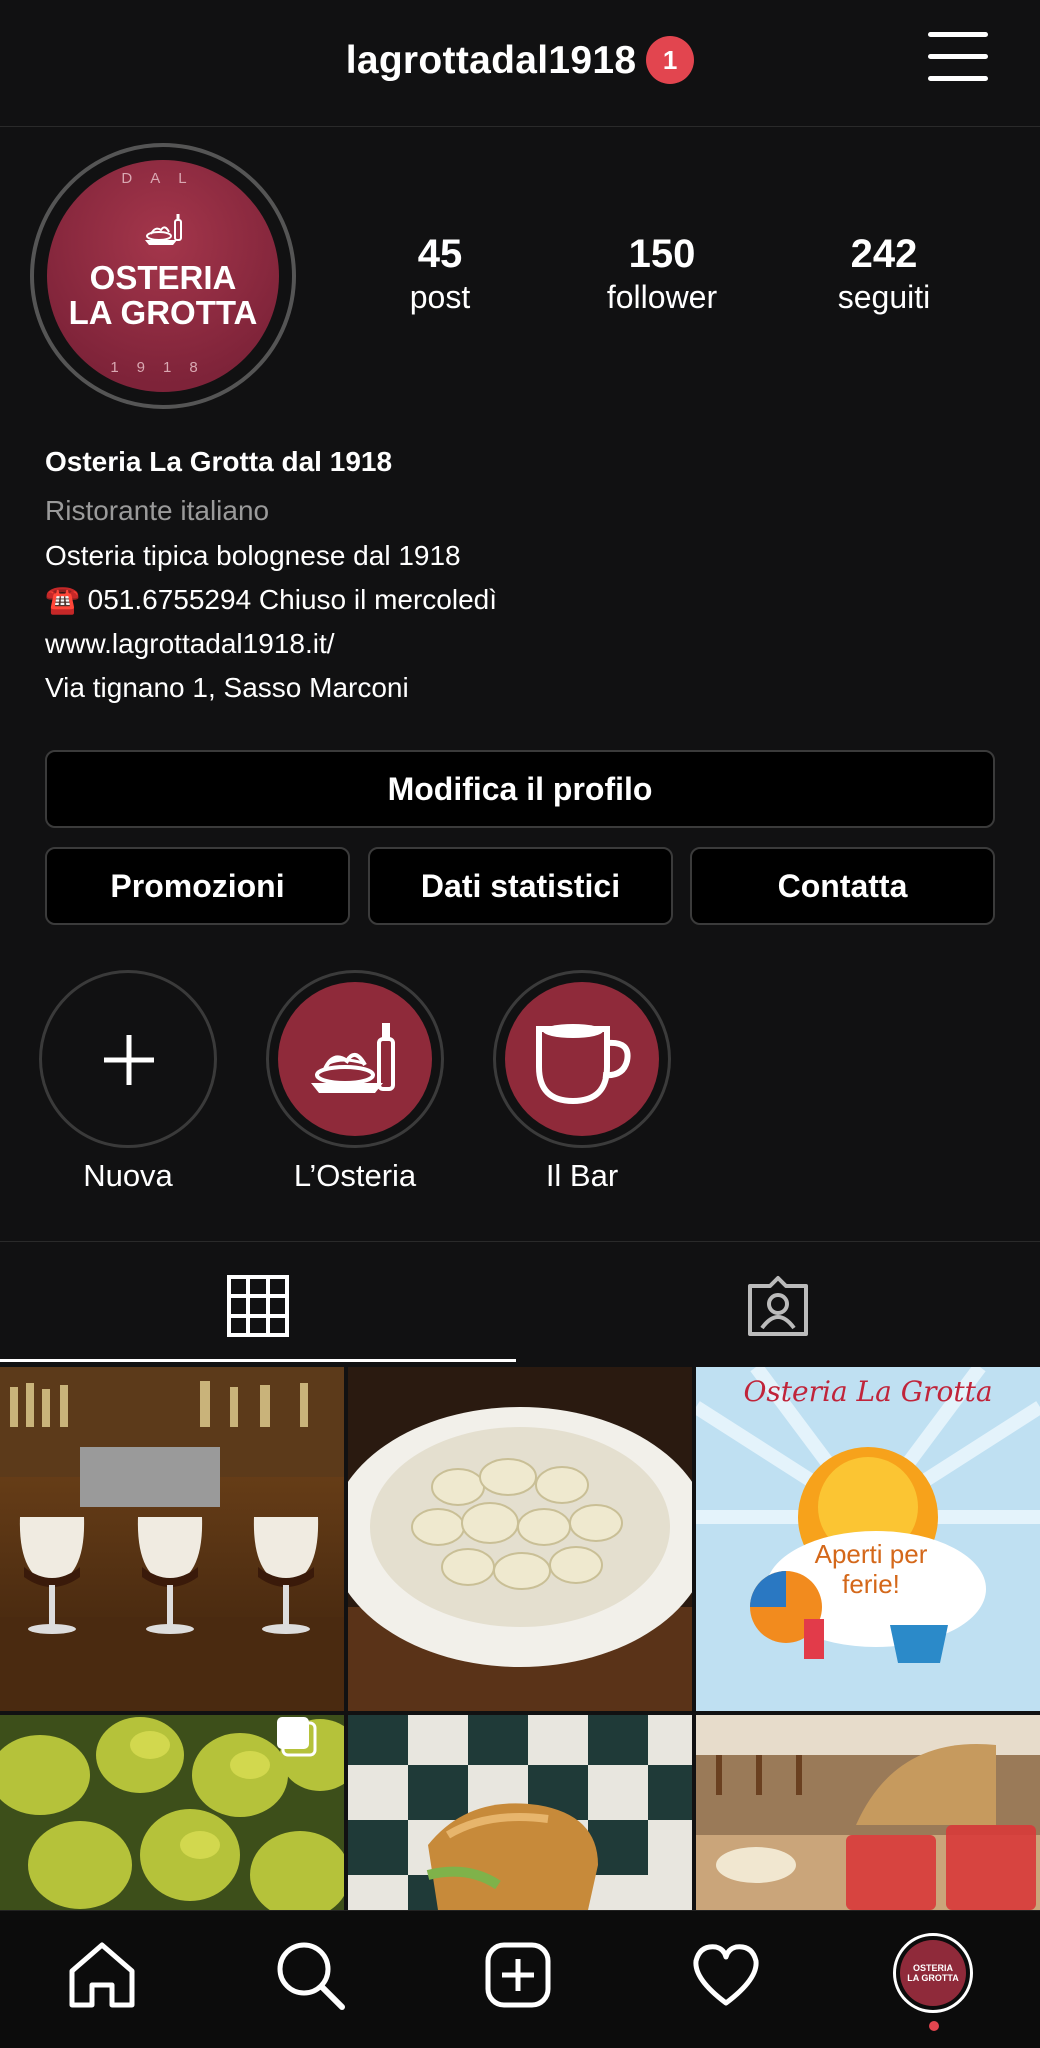 The width and height of the screenshot is (1040, 2048). I want to click on contact-button: Contatta, so click(842, 886).